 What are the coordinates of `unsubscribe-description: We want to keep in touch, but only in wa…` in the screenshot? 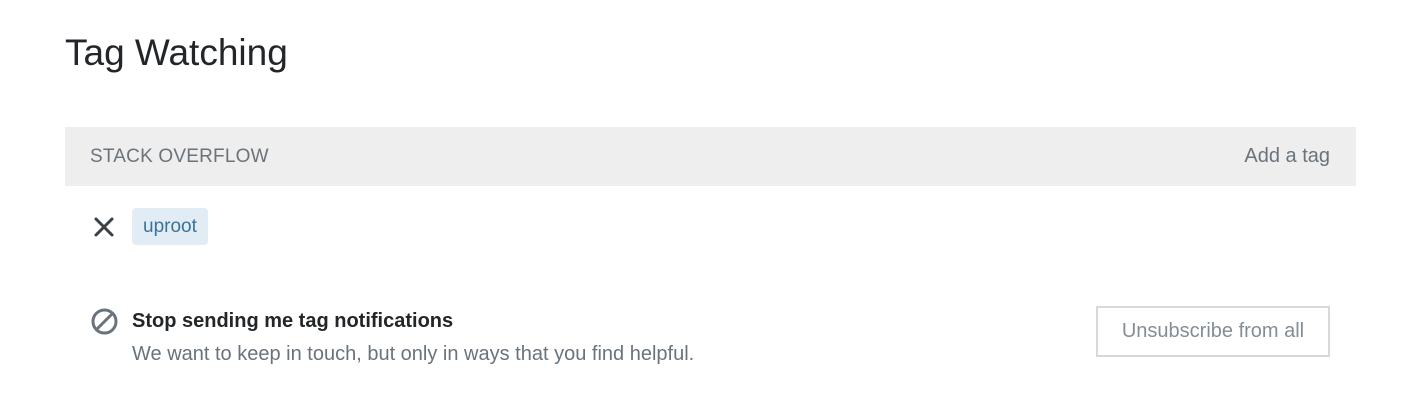 It's located at (413, 354).